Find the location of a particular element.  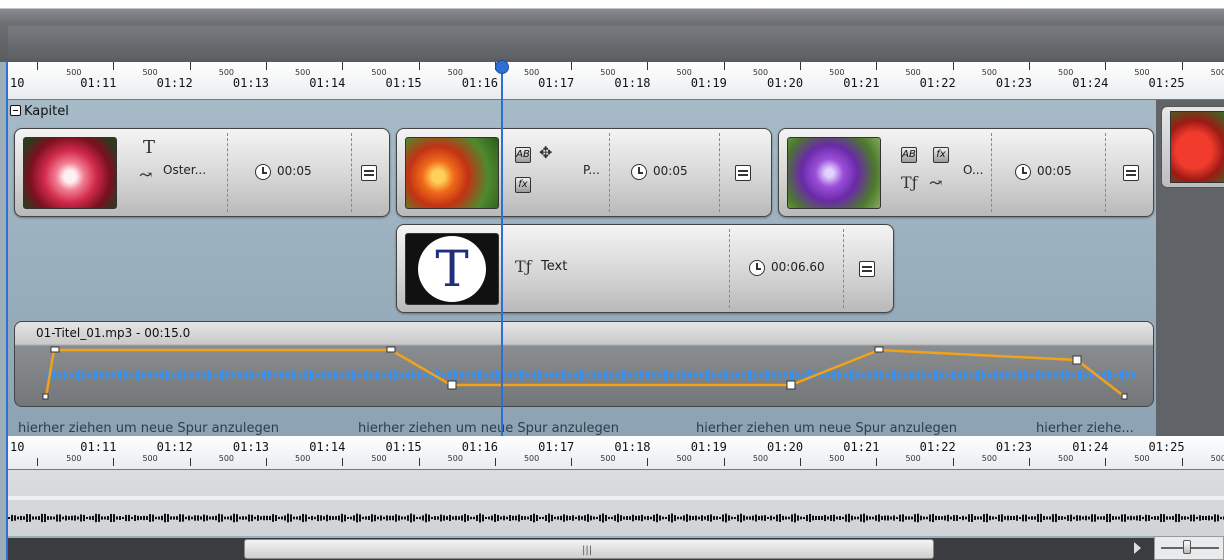

ruler-time-label: 01:18 is located at coordinates (632, 447).